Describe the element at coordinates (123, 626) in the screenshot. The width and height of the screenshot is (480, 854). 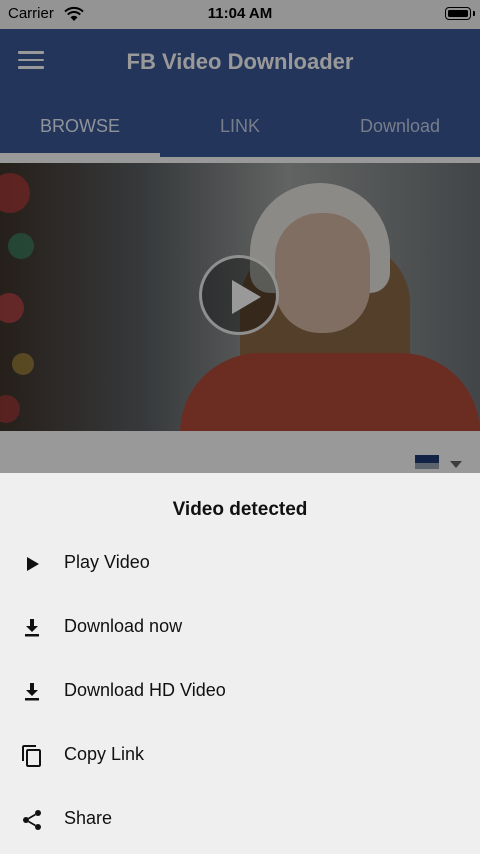
I see `download-now-label: Download now` at that location.